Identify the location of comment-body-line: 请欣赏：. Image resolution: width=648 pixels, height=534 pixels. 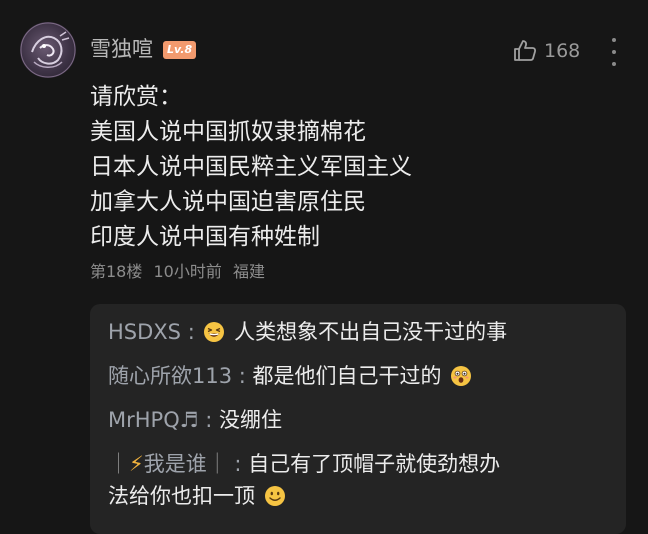
(136, 97).